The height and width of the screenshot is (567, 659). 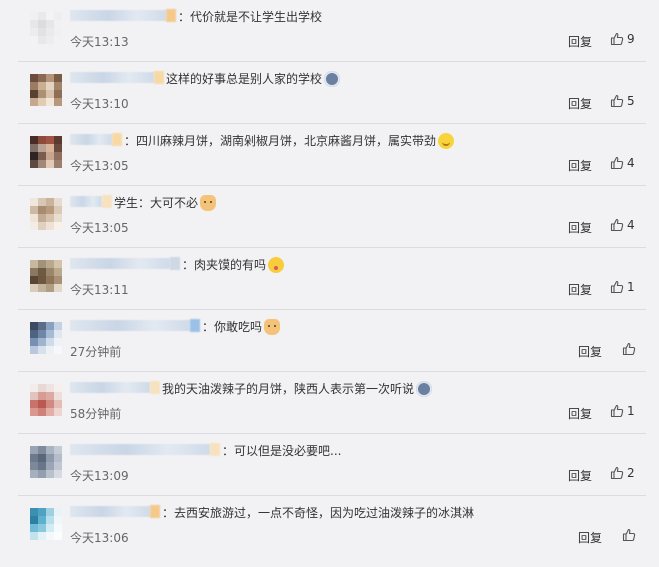 I want to click on comment-item: 学生：大可不必 今天13:05 回复 4, so click(x=332, y=217).